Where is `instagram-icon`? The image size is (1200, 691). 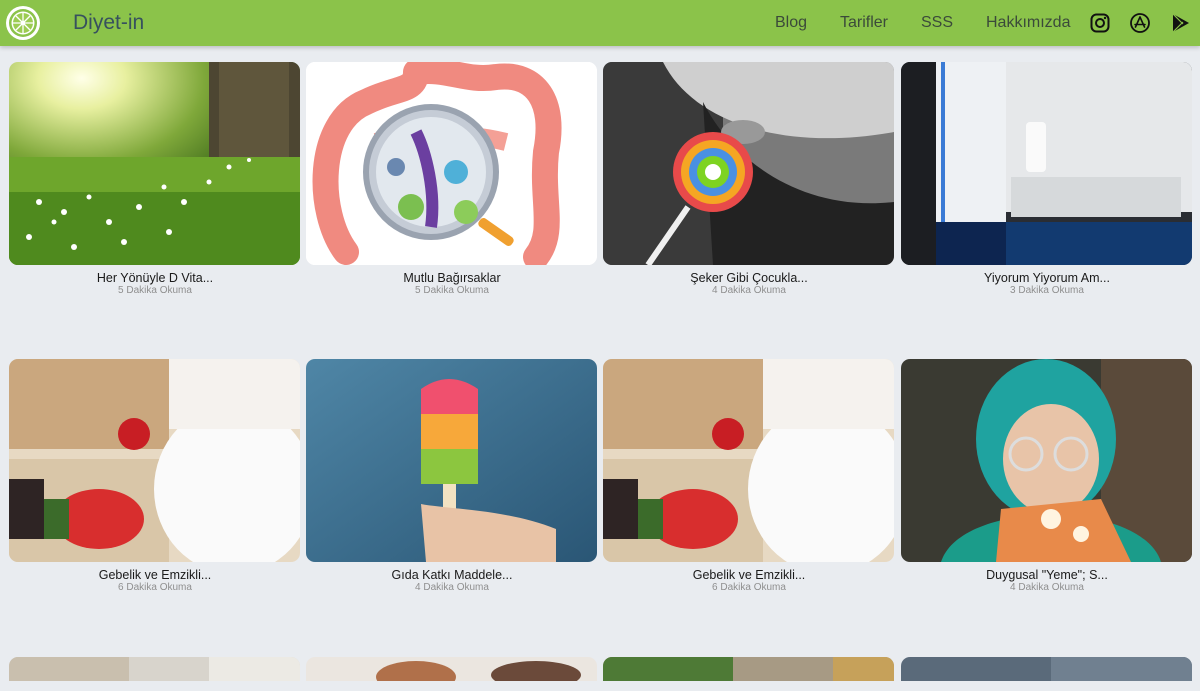
instagram-icon is located at coordinates (1100, 23).